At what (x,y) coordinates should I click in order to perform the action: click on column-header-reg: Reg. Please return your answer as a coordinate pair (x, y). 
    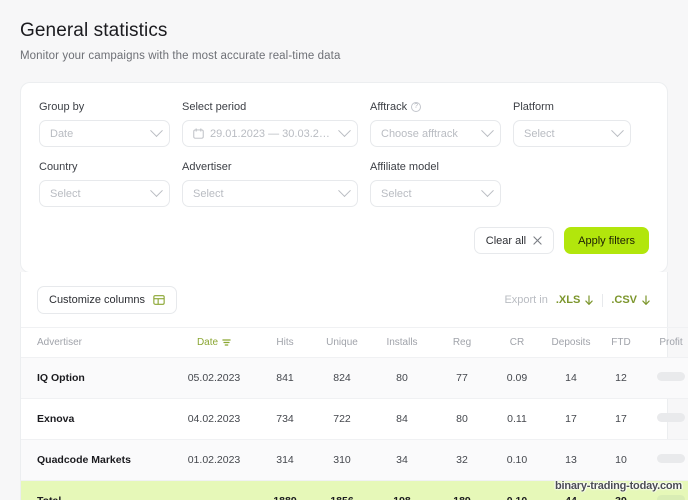
    Looking at the image, I should click on (462, 342).